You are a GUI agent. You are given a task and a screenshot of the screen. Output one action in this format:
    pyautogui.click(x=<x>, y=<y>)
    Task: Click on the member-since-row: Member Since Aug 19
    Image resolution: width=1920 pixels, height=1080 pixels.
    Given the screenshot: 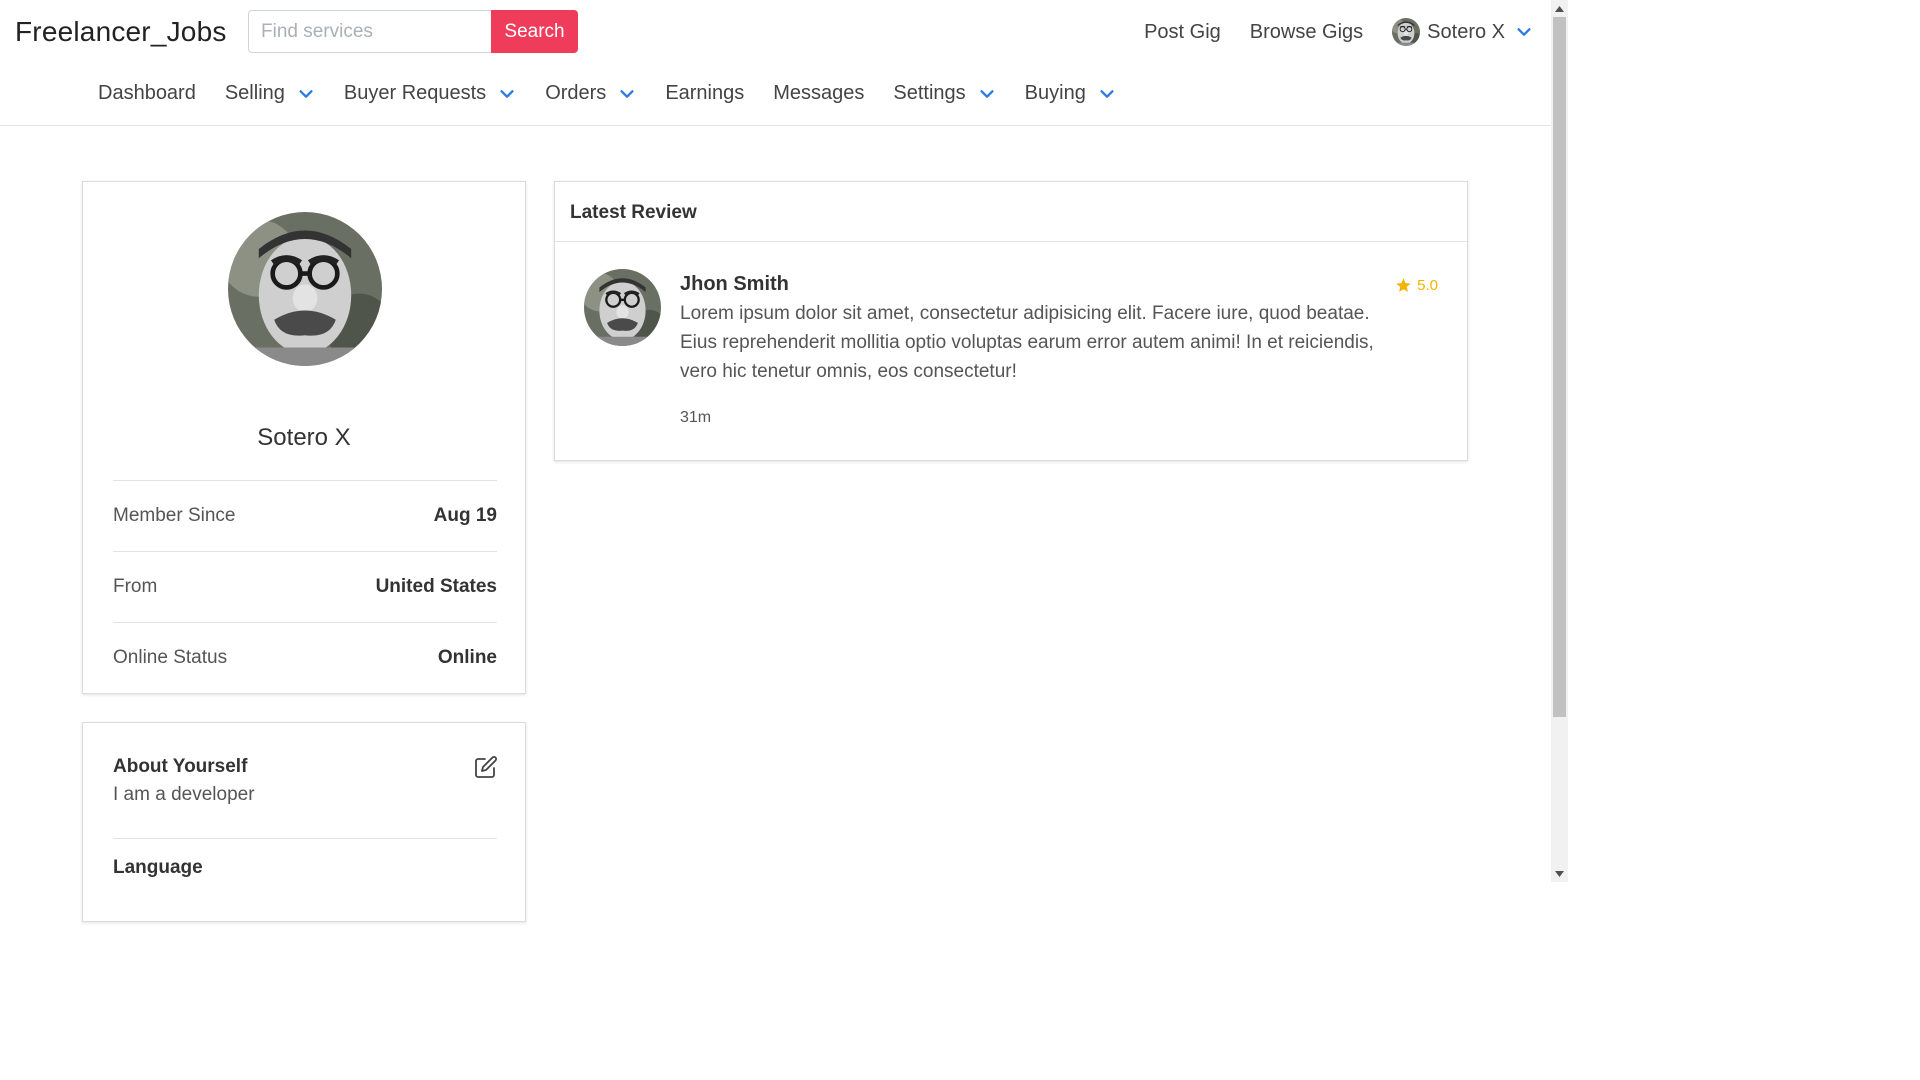 What is the action you would take?
    pyautogui.click(x=305, y=515)
    